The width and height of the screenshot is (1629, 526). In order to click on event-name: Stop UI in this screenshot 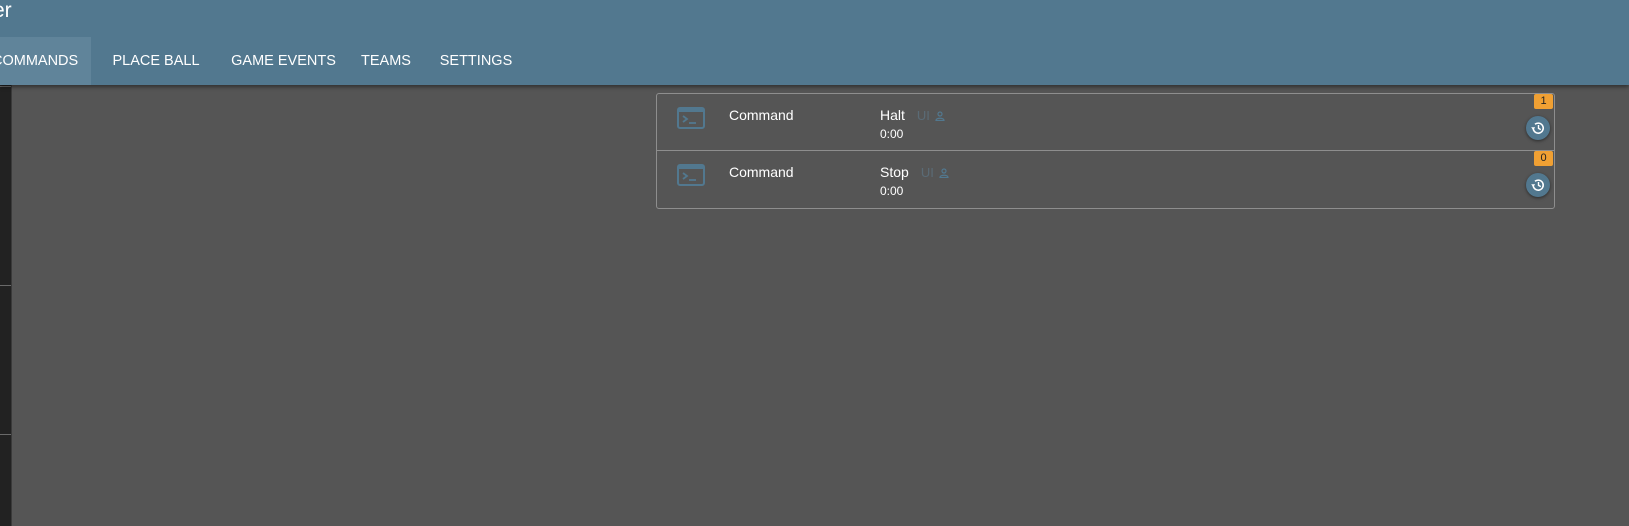, I will do `click(914, 172)`.